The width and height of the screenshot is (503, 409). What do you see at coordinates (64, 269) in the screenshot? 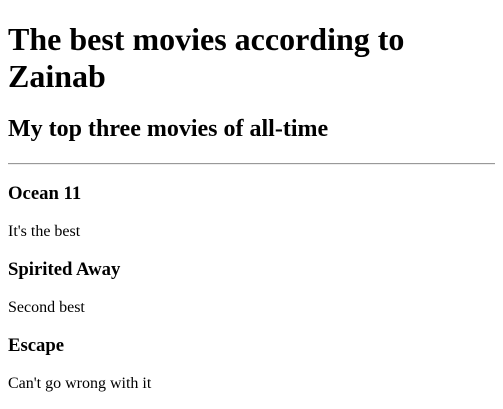
I see `movie-title: Spirited Away` at bounding box center [64, 269].